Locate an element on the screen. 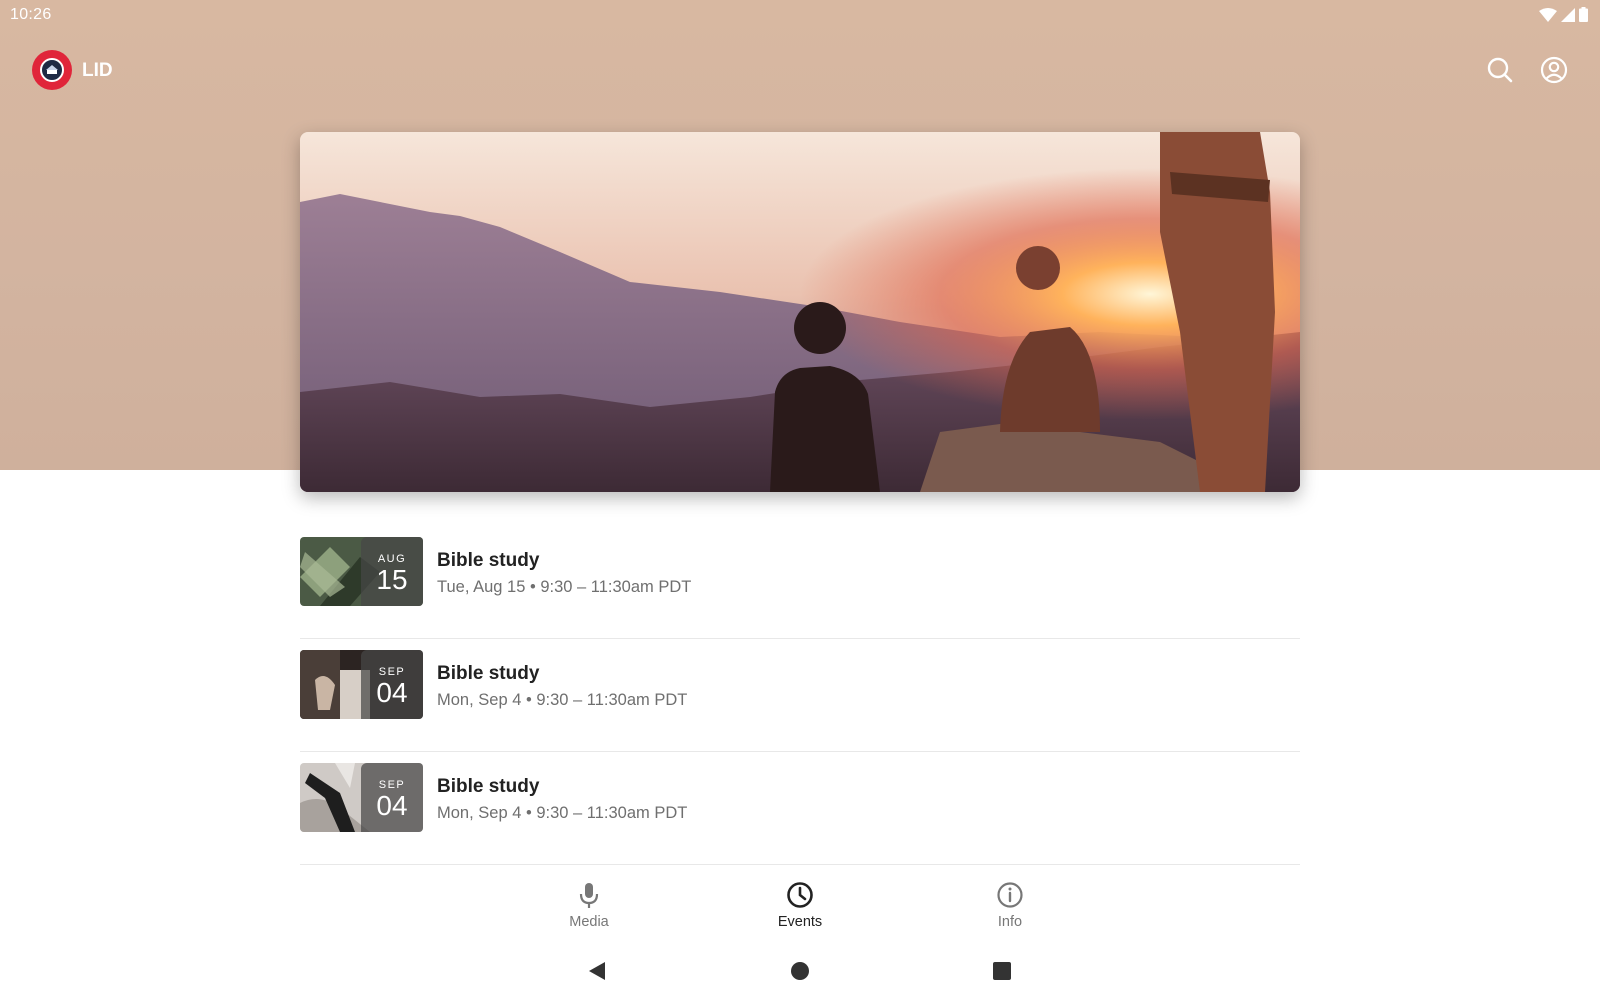  back-button is located at coordinates (597, 971).